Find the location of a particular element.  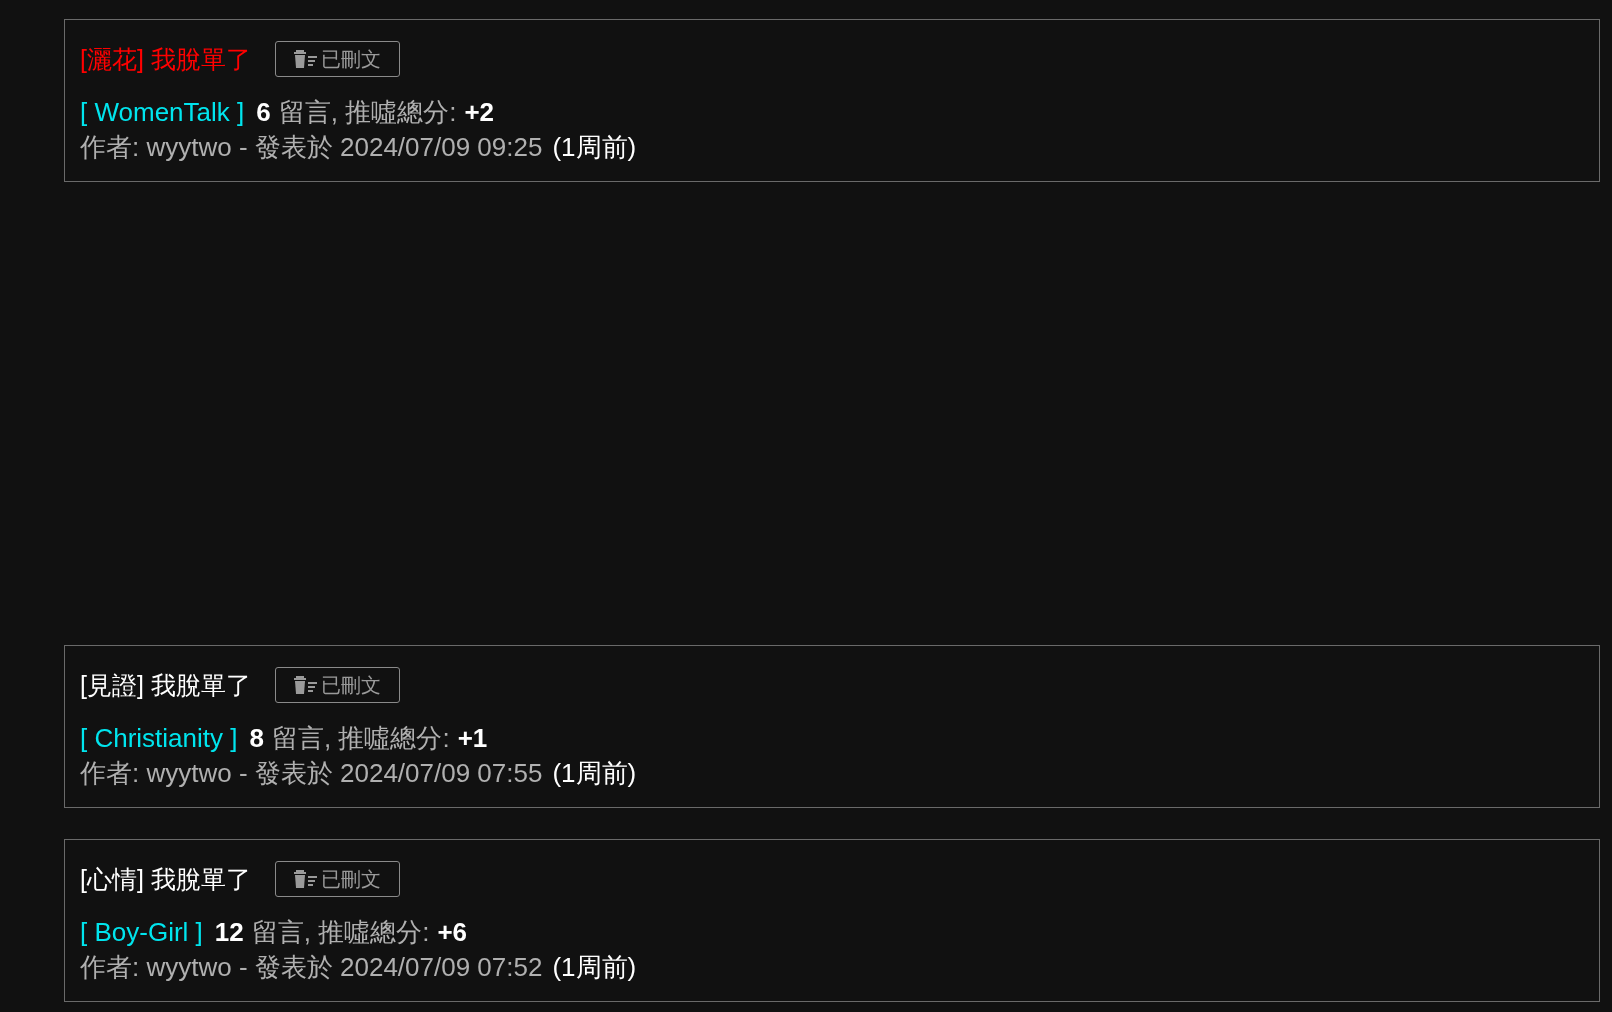

push-score: +6 is located at coordinates (452, 932).